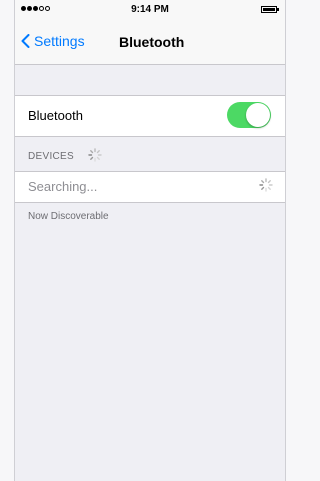 The image size is (320, 481). Describe the element at coordinates (51, 156) in the screenshot. I see `devices-header-label: DEVICES` at that location.